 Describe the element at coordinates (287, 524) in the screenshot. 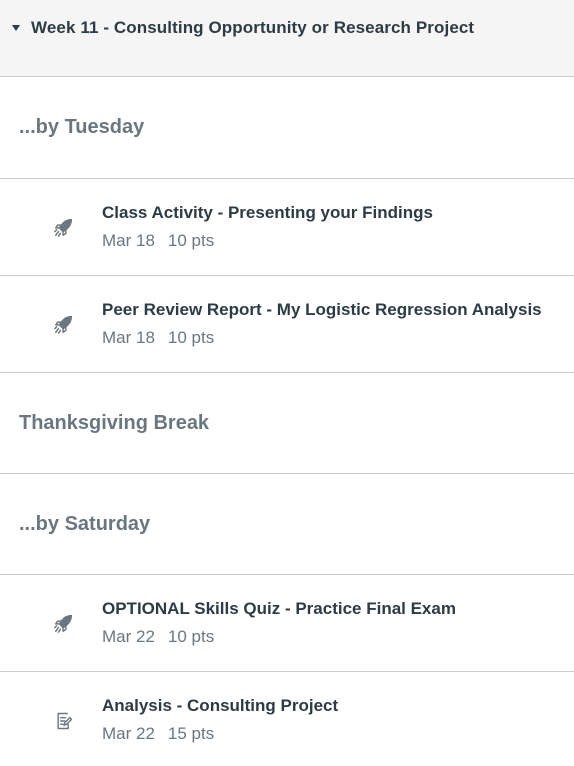

I see `subheader-by-saturday: ...by Saturday` at that location.